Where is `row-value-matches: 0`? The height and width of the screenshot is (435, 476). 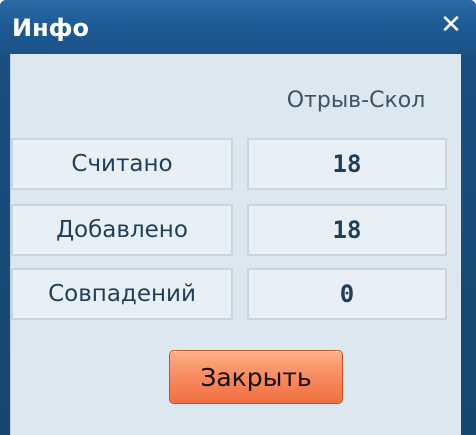
row-value-matches: 0 is located at coordinates (347, 294).